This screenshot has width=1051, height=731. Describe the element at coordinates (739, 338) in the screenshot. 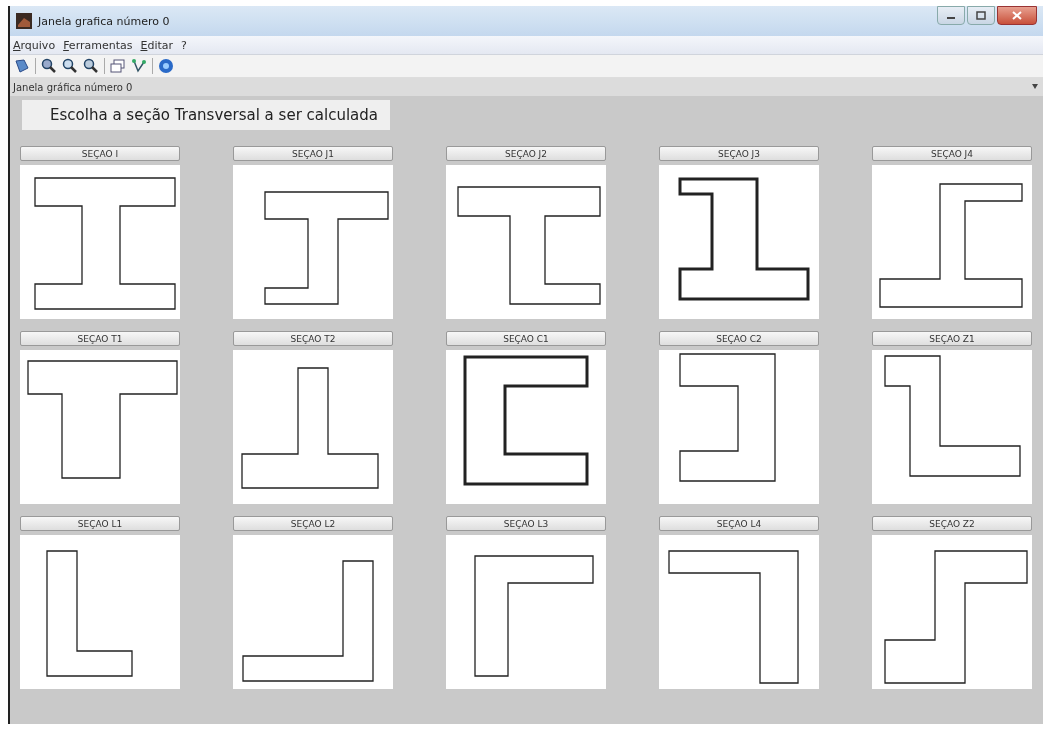

I see `section-button: SEÇAO C2` at that location.